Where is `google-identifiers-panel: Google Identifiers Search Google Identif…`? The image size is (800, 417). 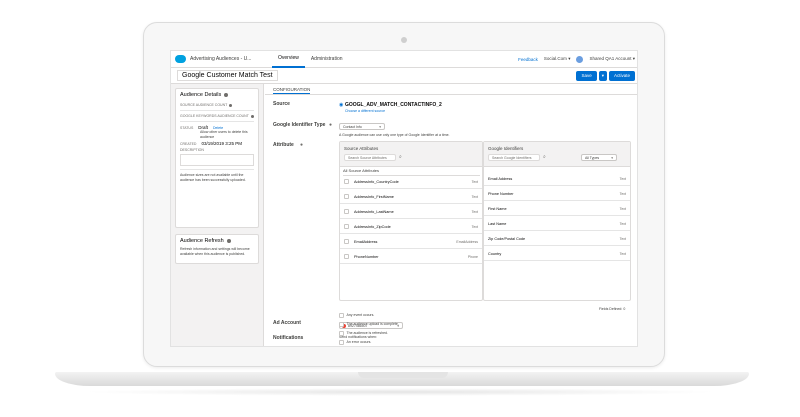
google-identifiers-panel: Google Identifiers Search Google Identif… is located at coordinates (557, 221).